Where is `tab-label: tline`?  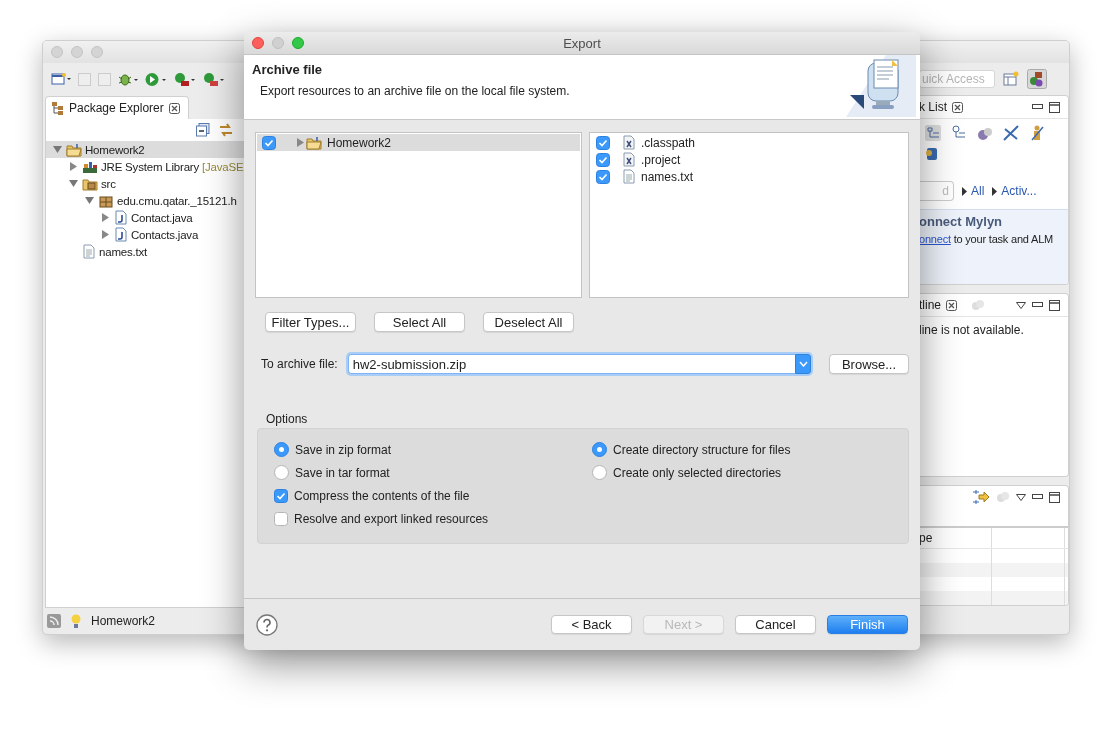 tab-label: tline is located at coordinates (930, 305).